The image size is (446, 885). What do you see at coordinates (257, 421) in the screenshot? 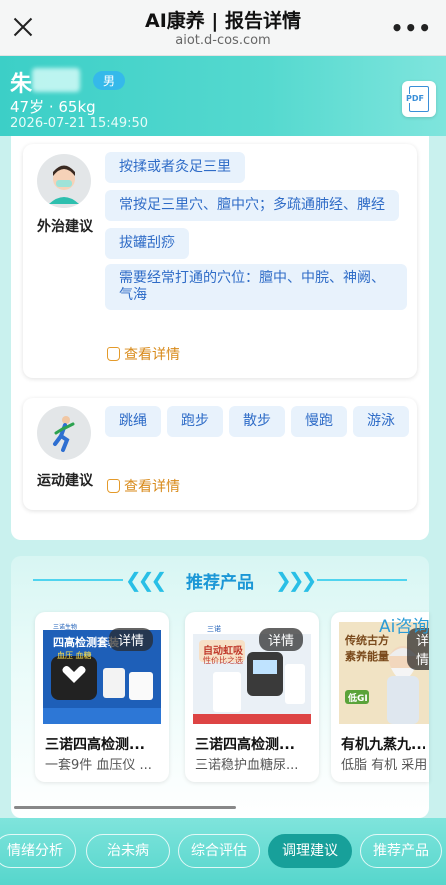
I see `exercise-chip: 散步` at bounding box center [257, 421].